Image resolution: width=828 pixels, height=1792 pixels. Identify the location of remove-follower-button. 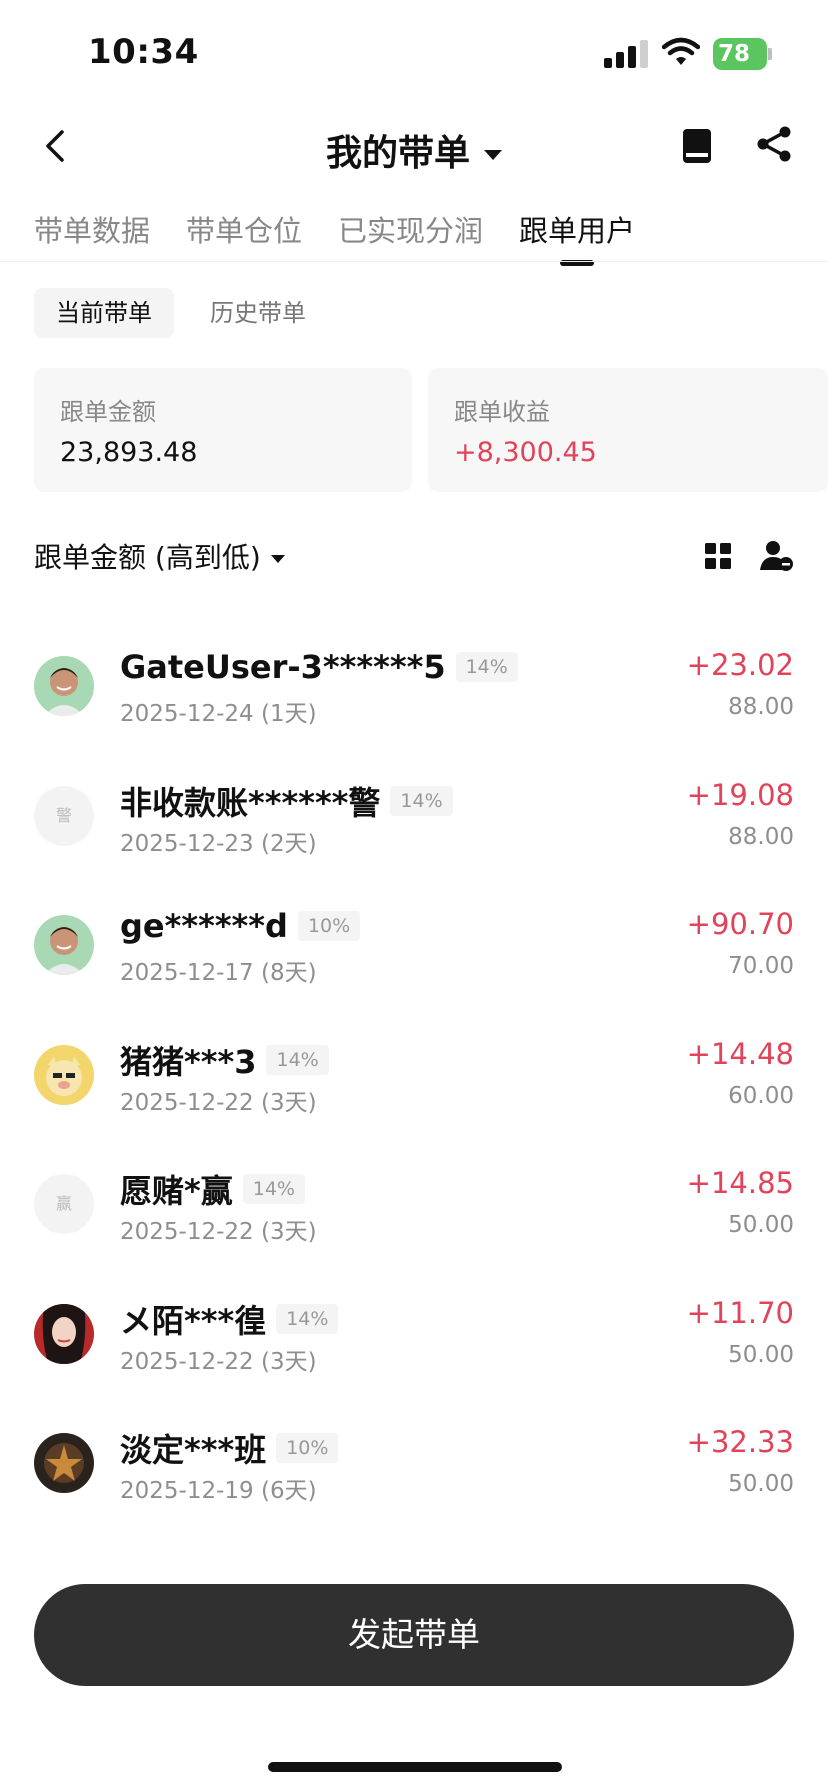
(777, 558).